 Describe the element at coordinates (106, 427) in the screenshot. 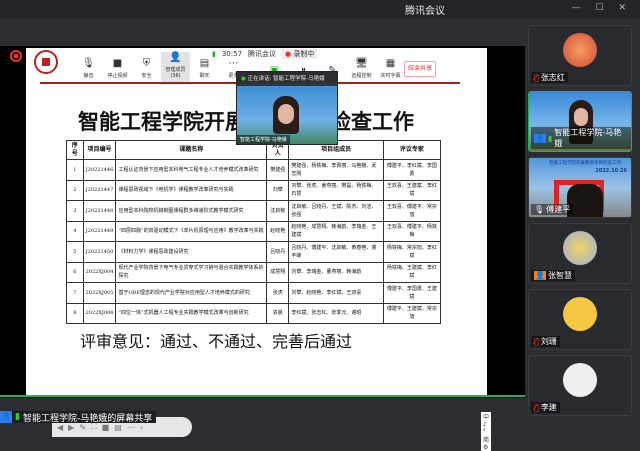

I see `video-icon: ■` at that location.